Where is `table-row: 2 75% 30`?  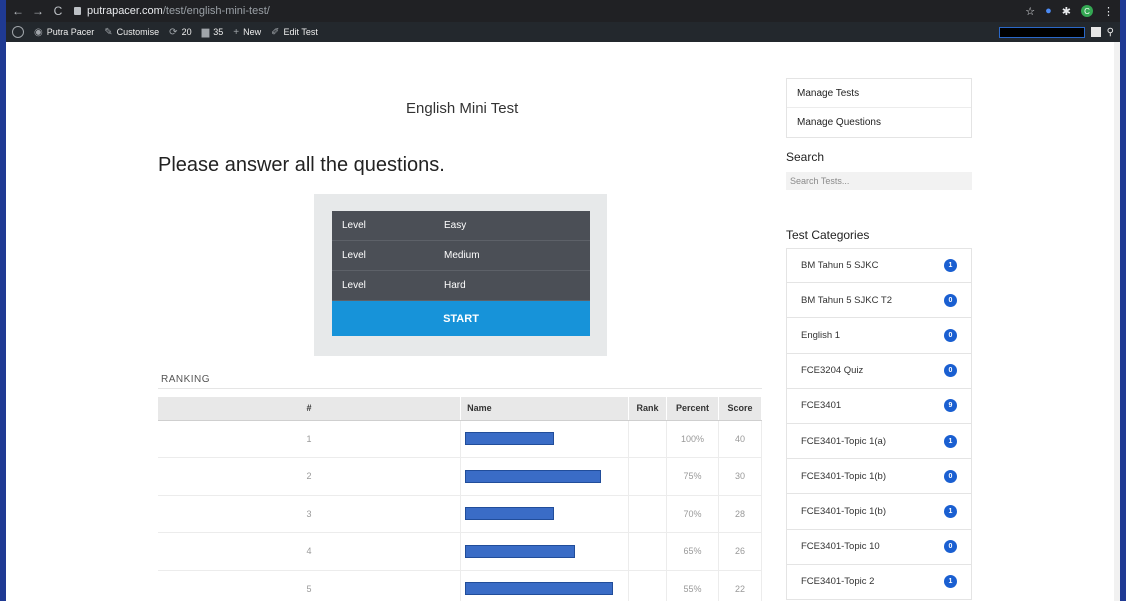
table-row: 2 75% 30 is located at coordinates (460, 476).